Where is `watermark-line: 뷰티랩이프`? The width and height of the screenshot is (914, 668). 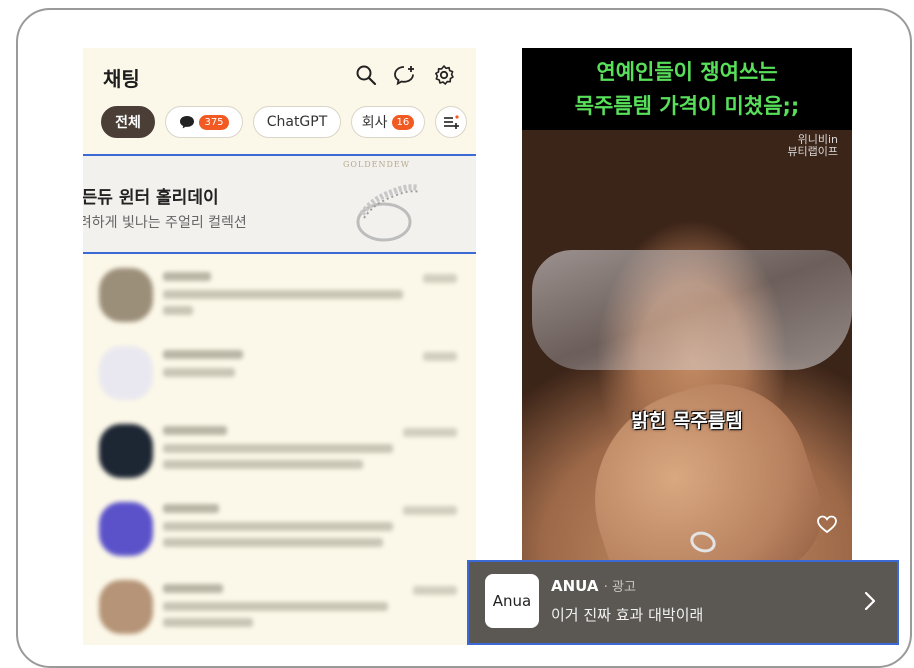
watermark-line: 뷰티랩이프 is located at coordinates (812, 151).